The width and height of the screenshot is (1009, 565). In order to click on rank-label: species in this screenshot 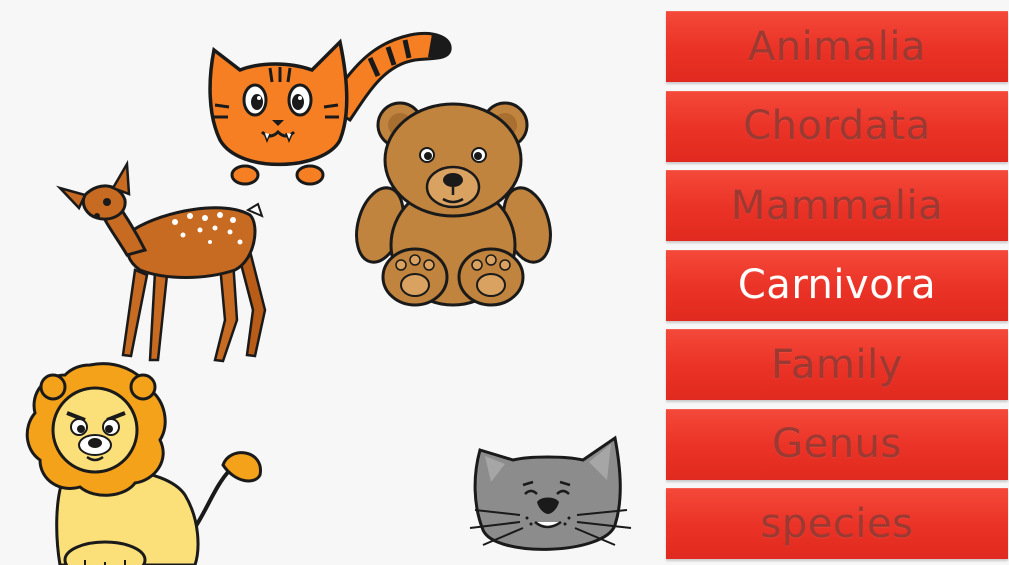, I will do `click(837, 523)`.